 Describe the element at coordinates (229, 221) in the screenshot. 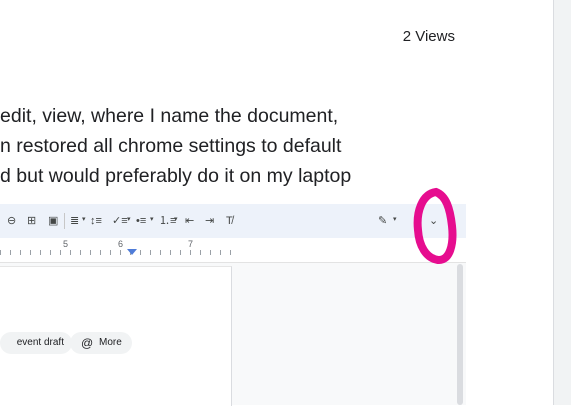

I see `clear-formatting-icon: T̸` at that location.